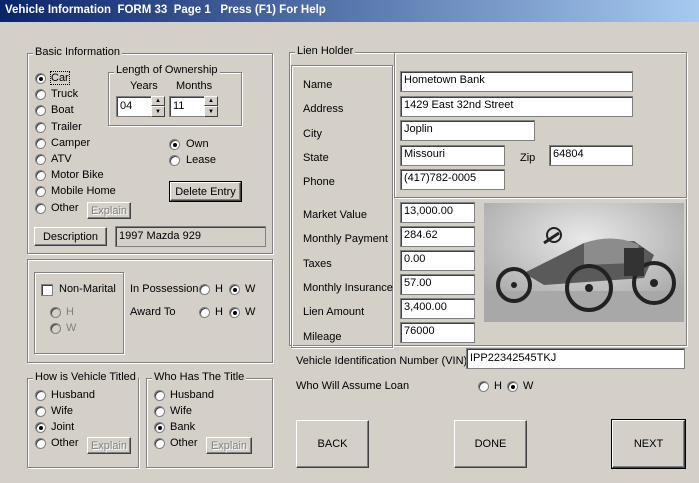 Image resolution: width=699 pixels, height=483 pixels. What do you see at coordinates (134, 106) in the screenshot?
I see `years-input: 04` at bounding box center [134, 106].